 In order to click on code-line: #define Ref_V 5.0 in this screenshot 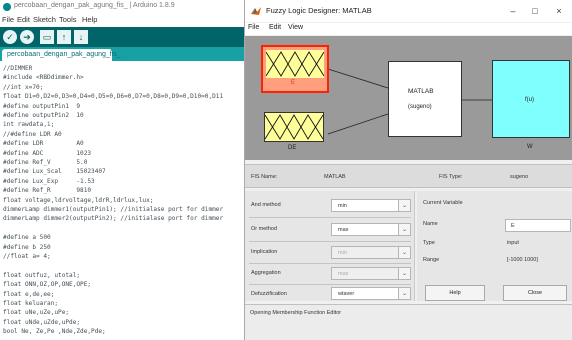, I will do `click(45, 162)`.